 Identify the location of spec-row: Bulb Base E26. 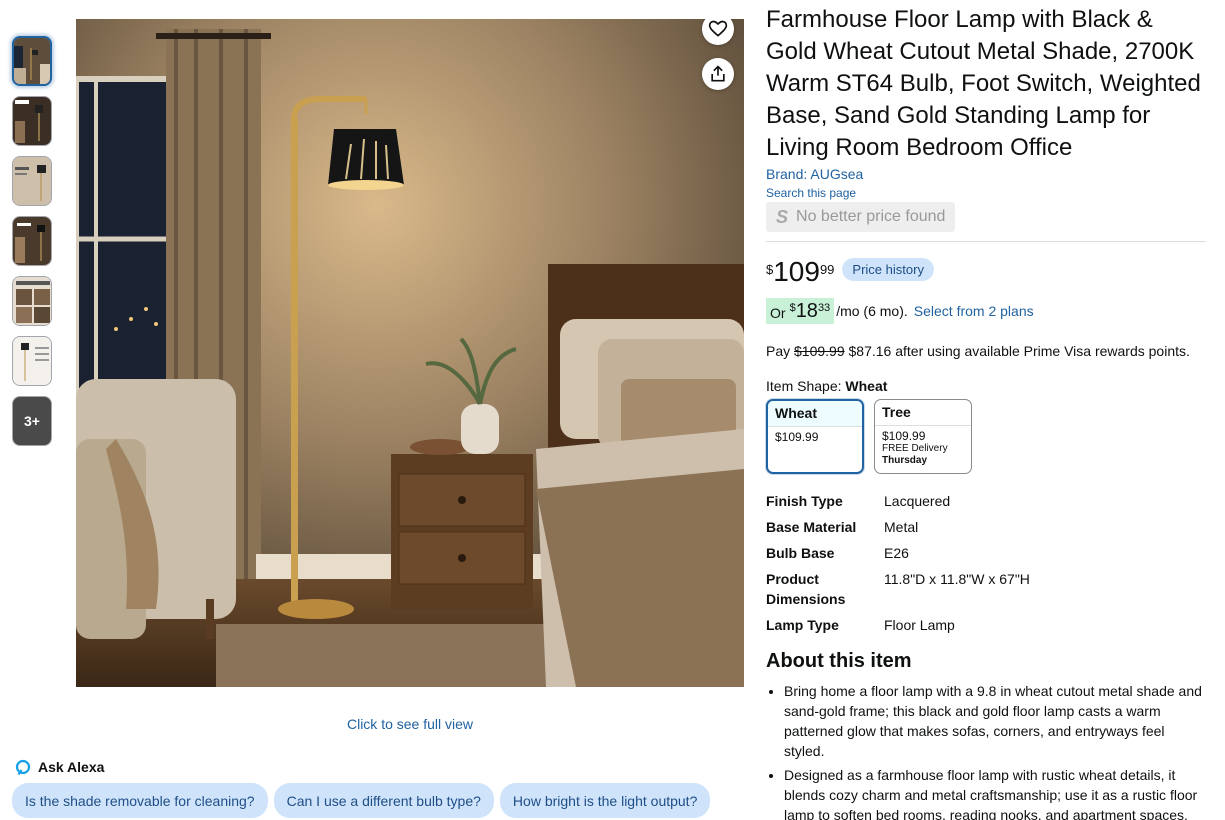
(898, 556).